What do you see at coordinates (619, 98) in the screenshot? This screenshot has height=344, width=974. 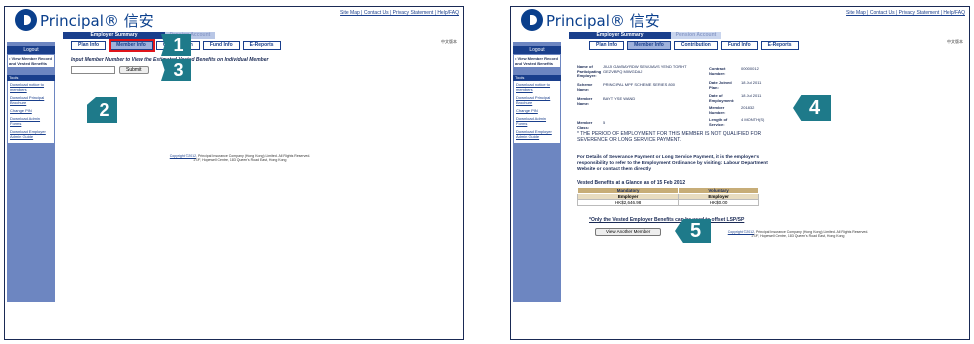 I see `member-name-value: BAYT YSE WAND` at bounding box center [619, 98].